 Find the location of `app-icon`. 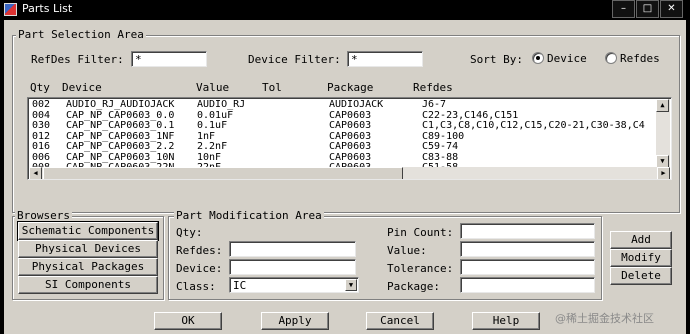

app-icon is located at coordinates (10, 9).